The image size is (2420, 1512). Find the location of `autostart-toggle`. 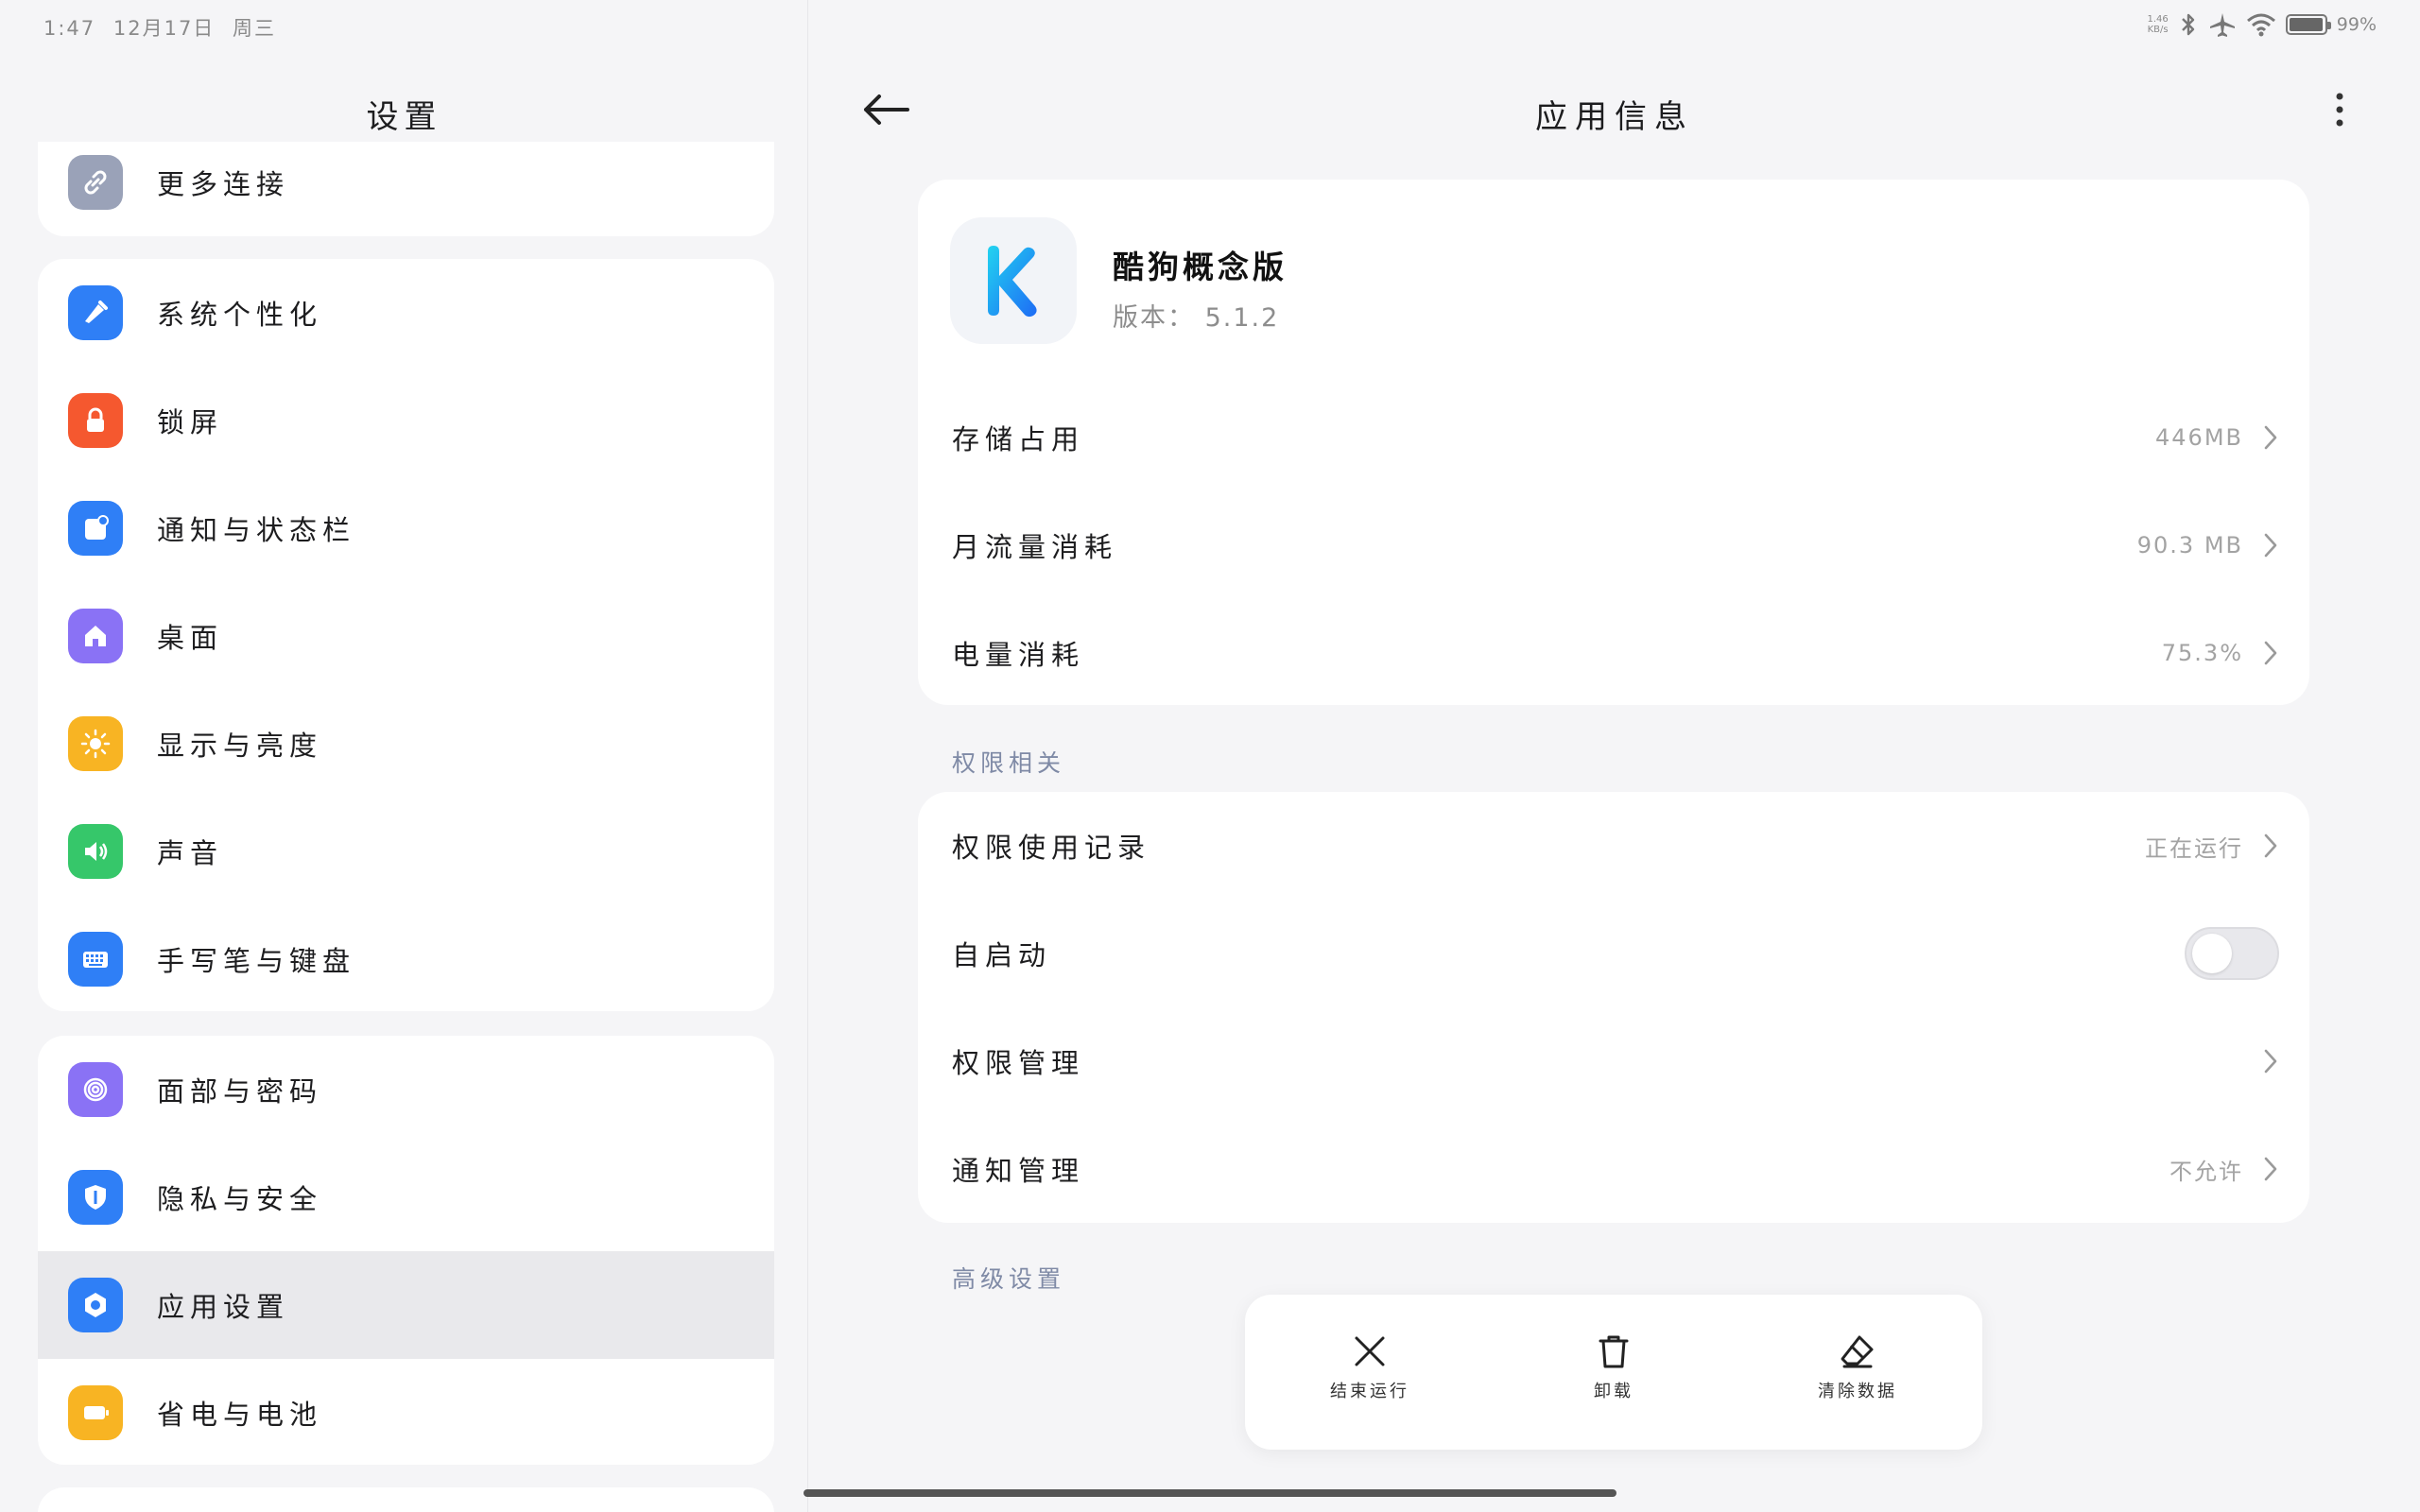

autostart-toggle is located at coordinates (2232, 953).